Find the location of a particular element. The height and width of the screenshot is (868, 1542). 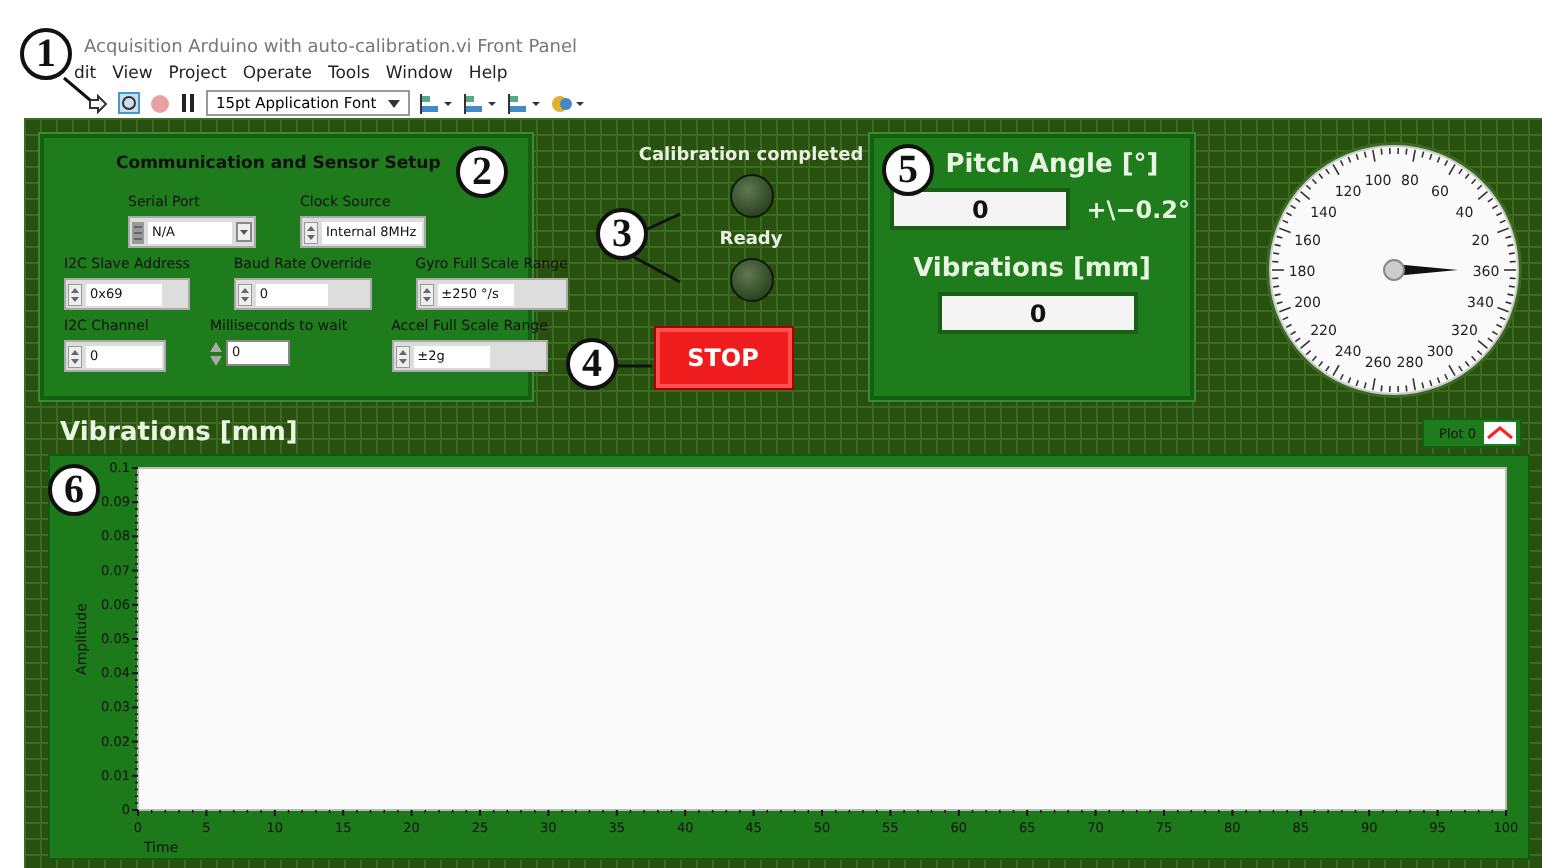

panel-title: Communication and Sensor Setup is located at coordinates (278, 165).